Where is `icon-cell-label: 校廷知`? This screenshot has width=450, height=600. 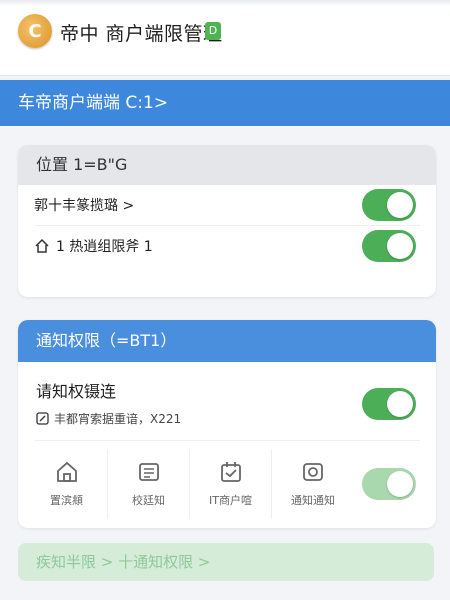
icon-cell-label: 校廷知 is located at coordinates (148, 500).